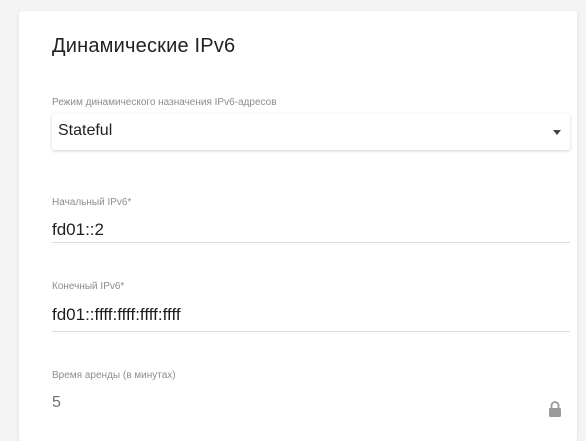 The image size is (586, 441). I want to click on lease-time-input: 5, so click(56, 402).